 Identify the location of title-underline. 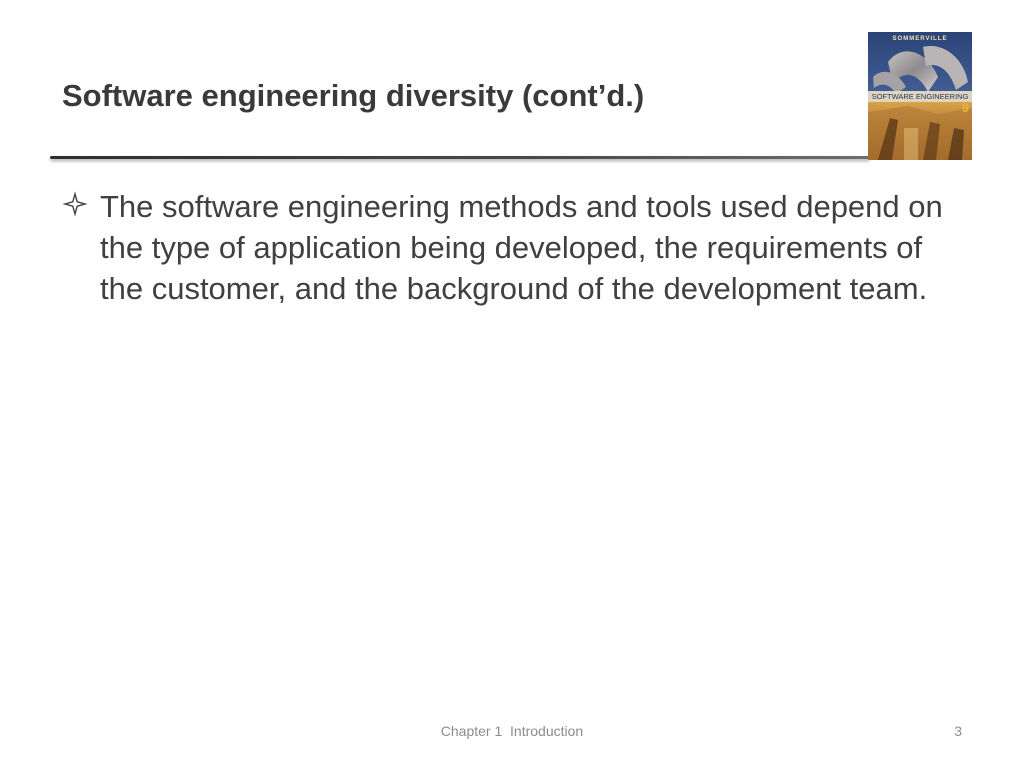
(460, 157).